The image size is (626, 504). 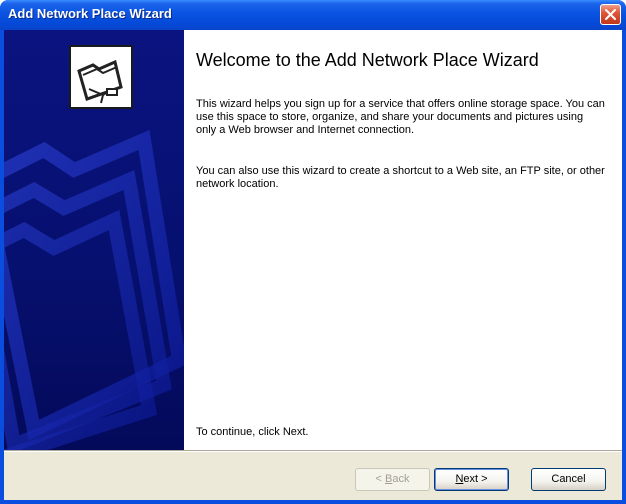 I want to click on back-button: < Back, so click(x=392, y=479).